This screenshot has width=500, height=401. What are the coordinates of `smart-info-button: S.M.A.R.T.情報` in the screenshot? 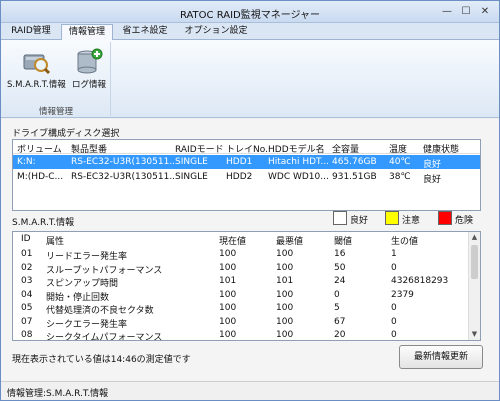 It's located at (36, 69).